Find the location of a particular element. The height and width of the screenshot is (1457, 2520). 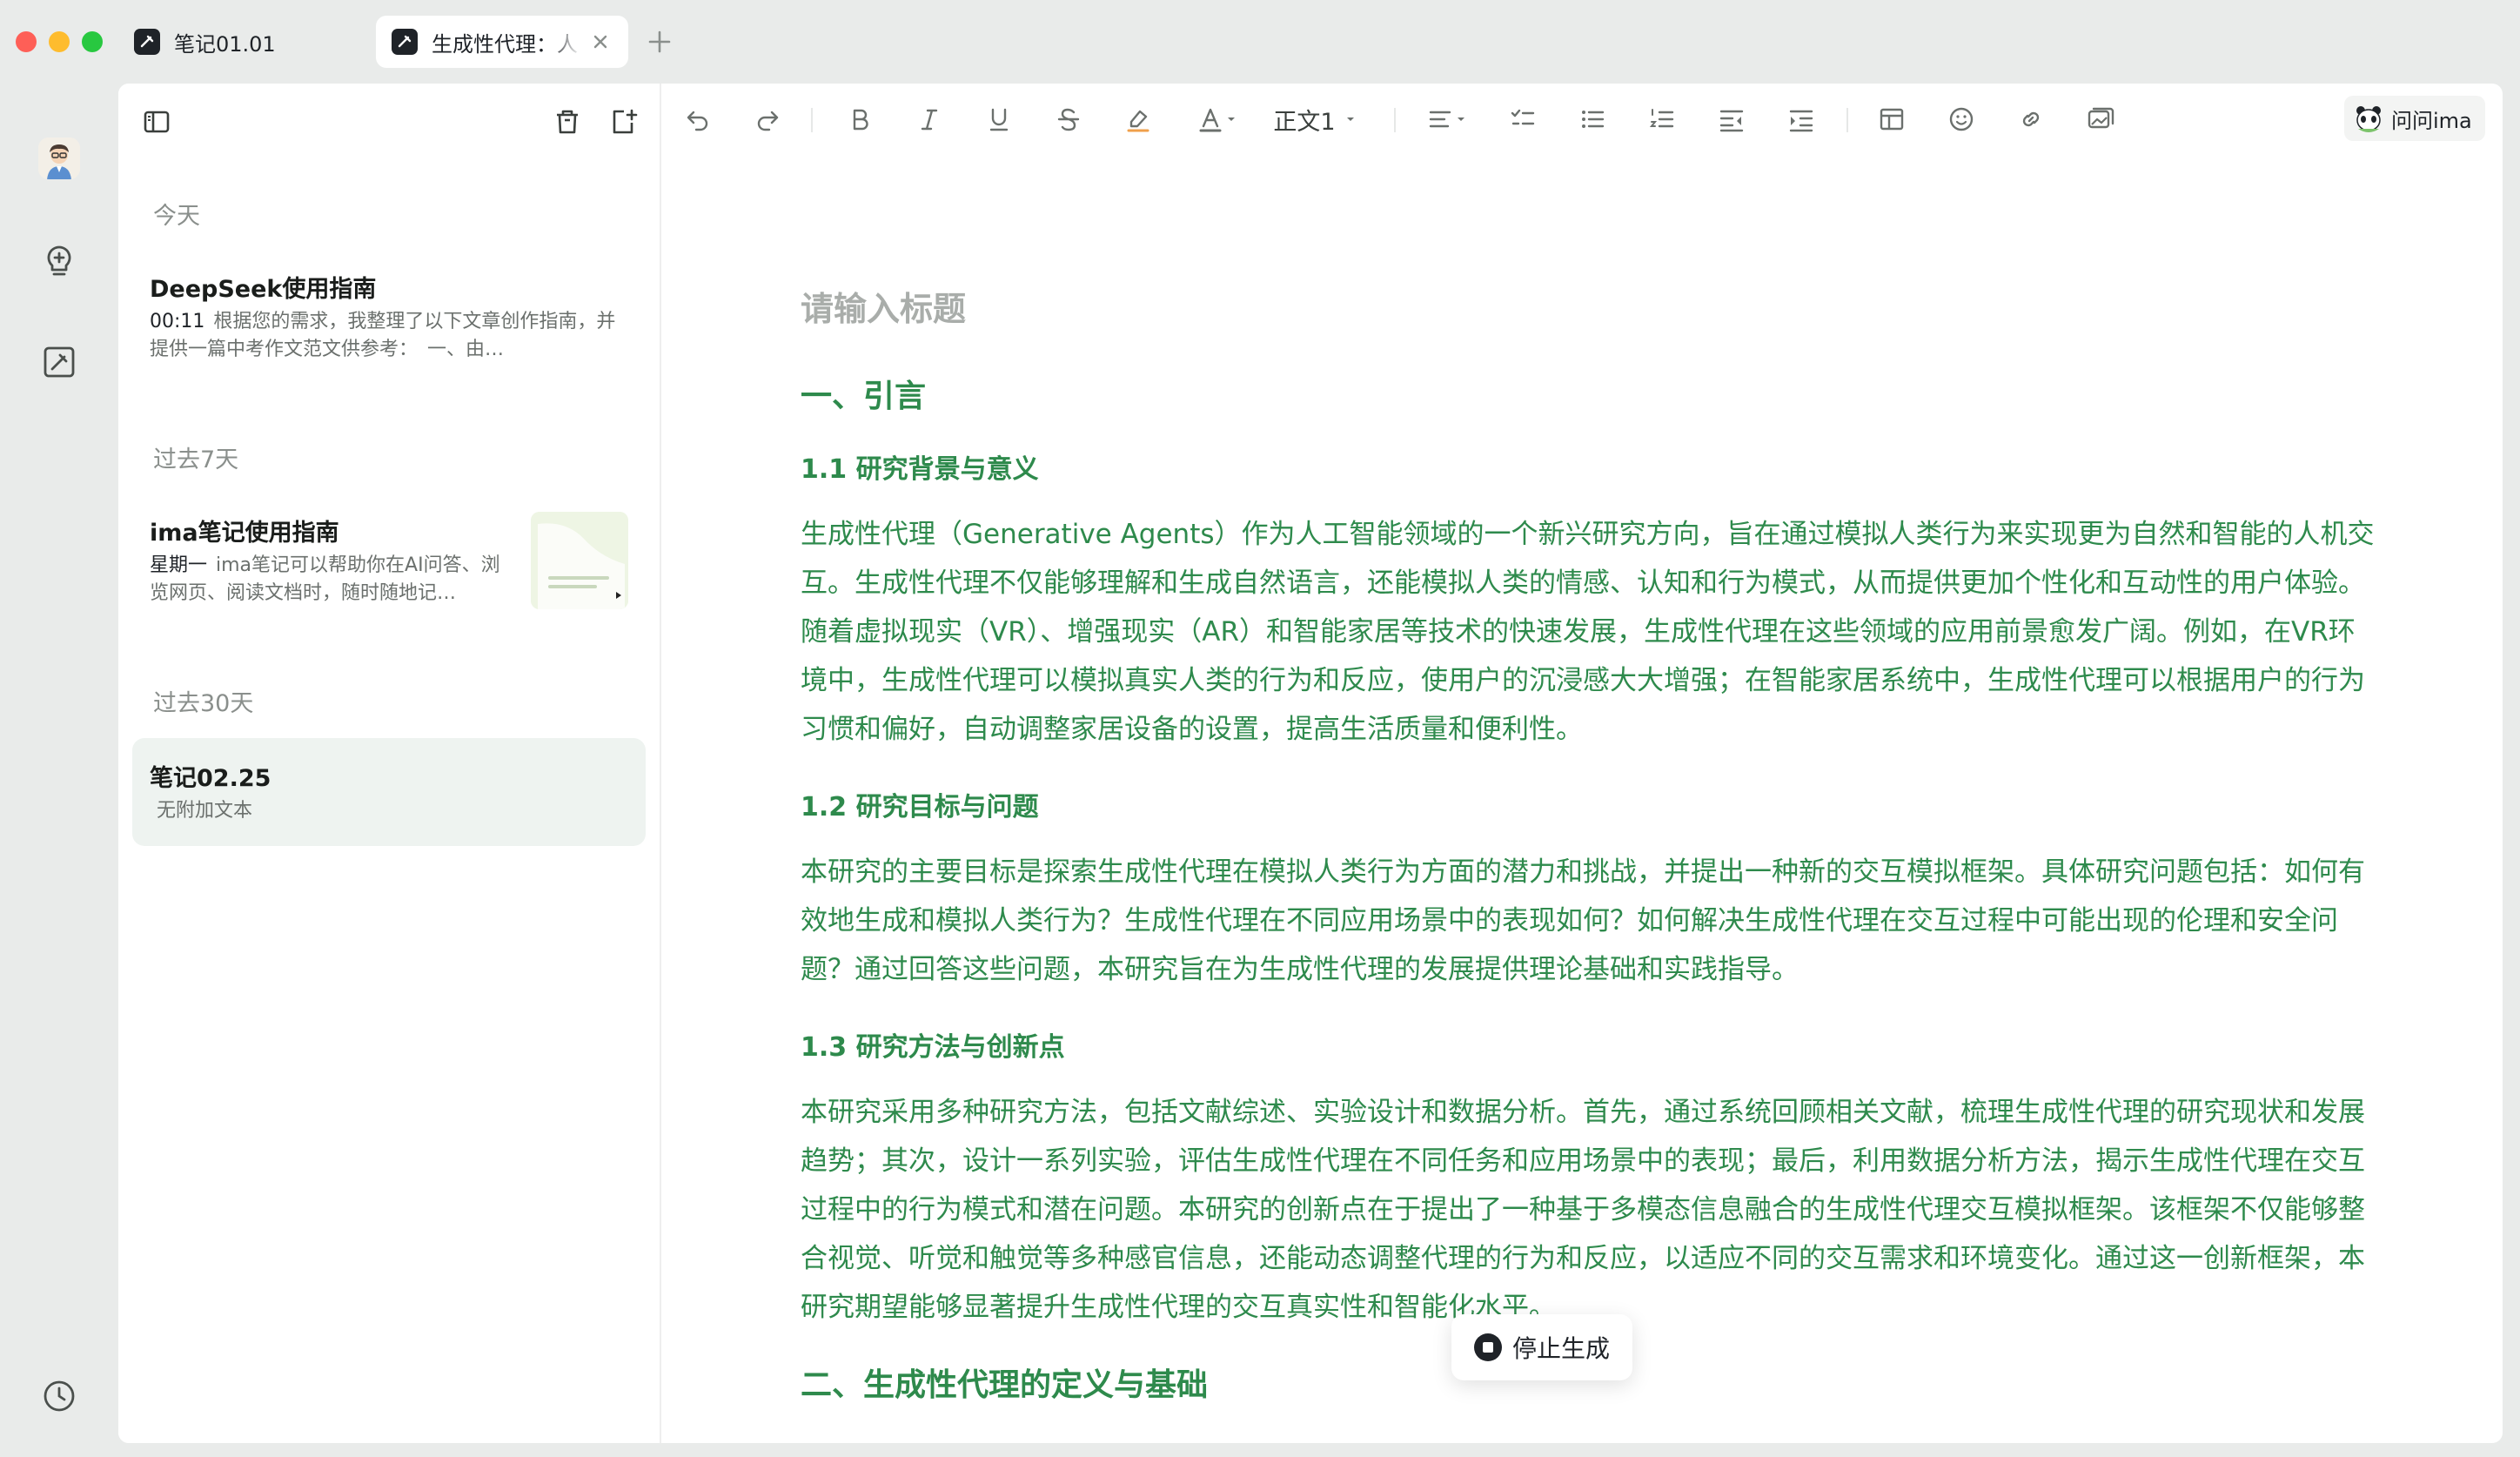

heading-2: 1.3 研究方法与创新点 is located at coordinates (933, 1045).